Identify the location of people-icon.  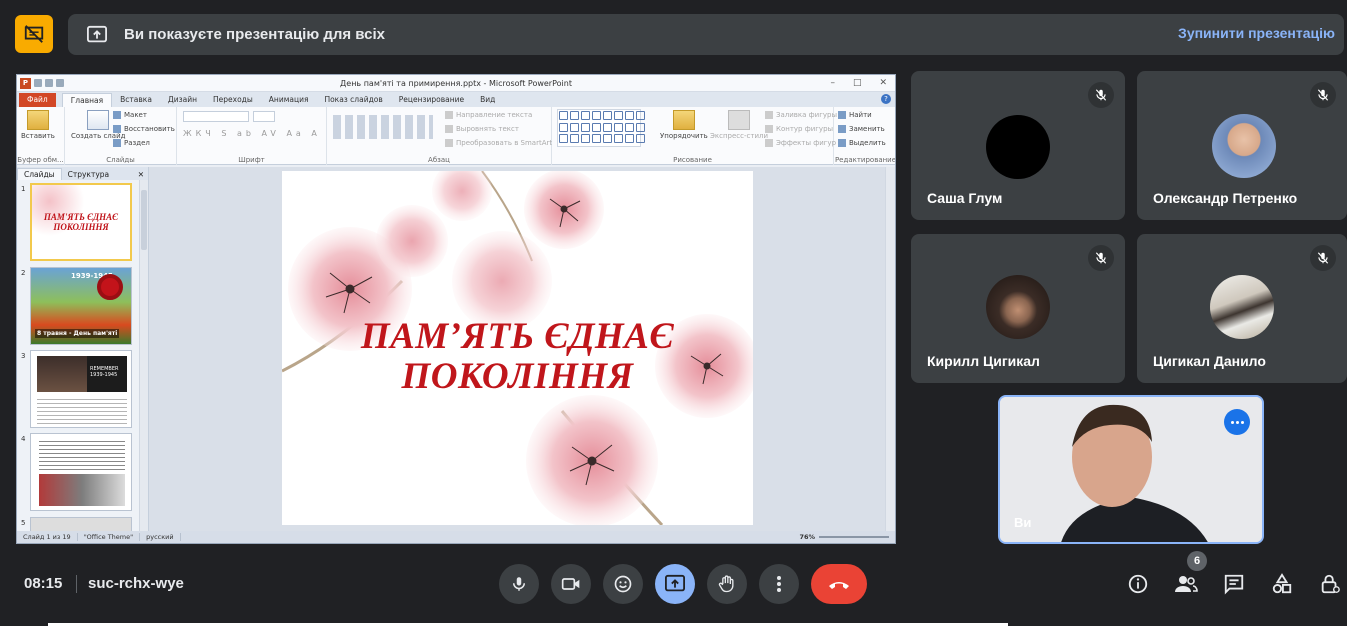
(1186, 584).